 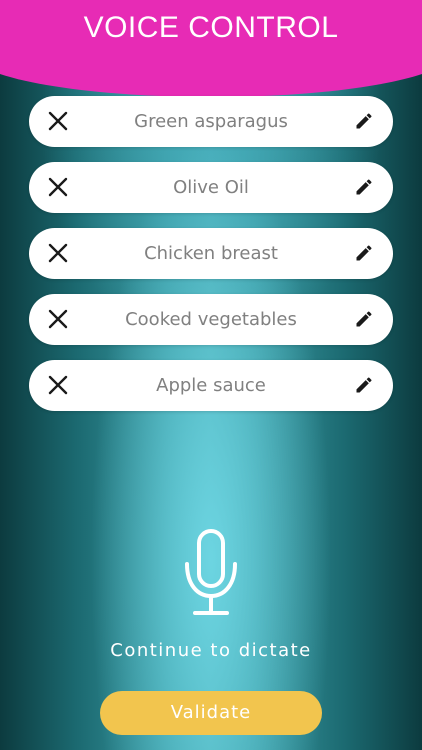 I want to click on list-item: Green asparagus, so click(x=211, y=121).